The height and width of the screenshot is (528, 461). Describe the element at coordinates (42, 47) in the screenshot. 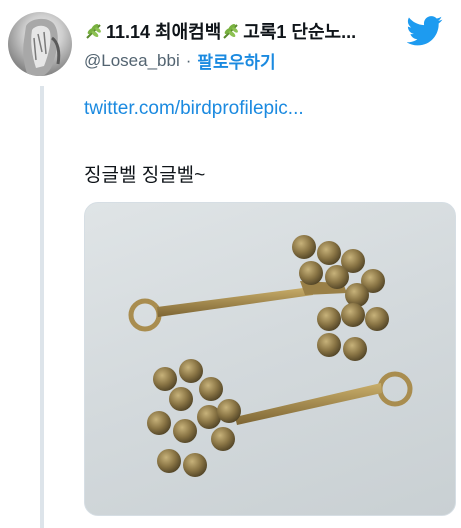

I see `avatar-image` at that location.